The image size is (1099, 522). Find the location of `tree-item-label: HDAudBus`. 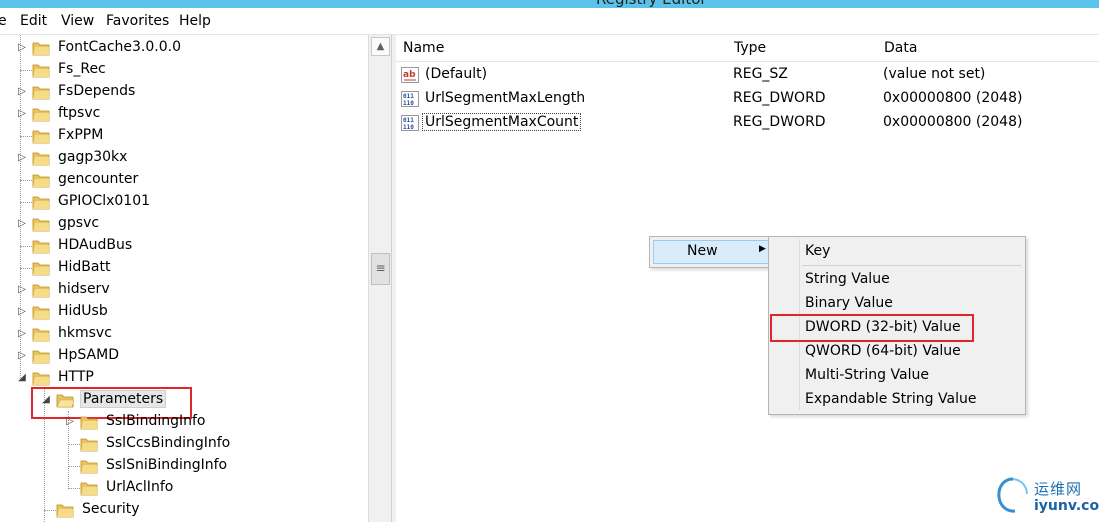

tree-item-label: HDAudBus is located at coordinates (95, 245).